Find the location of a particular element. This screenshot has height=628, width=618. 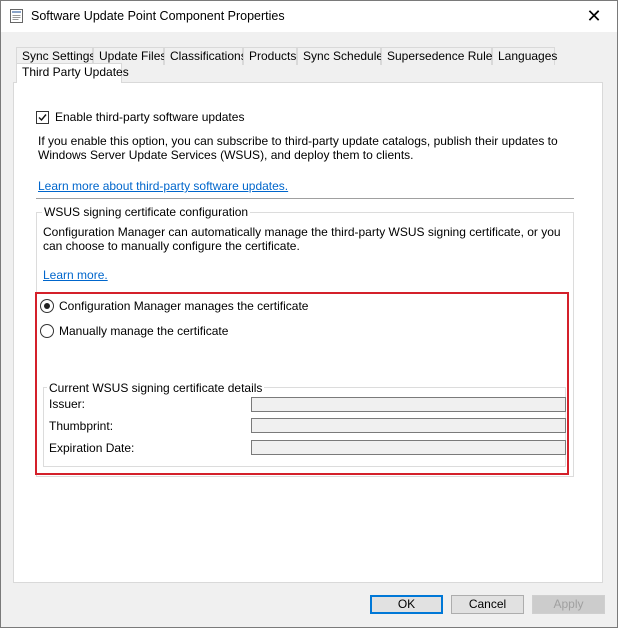

tab-languages: Languages is located at coordinates (524, 56).